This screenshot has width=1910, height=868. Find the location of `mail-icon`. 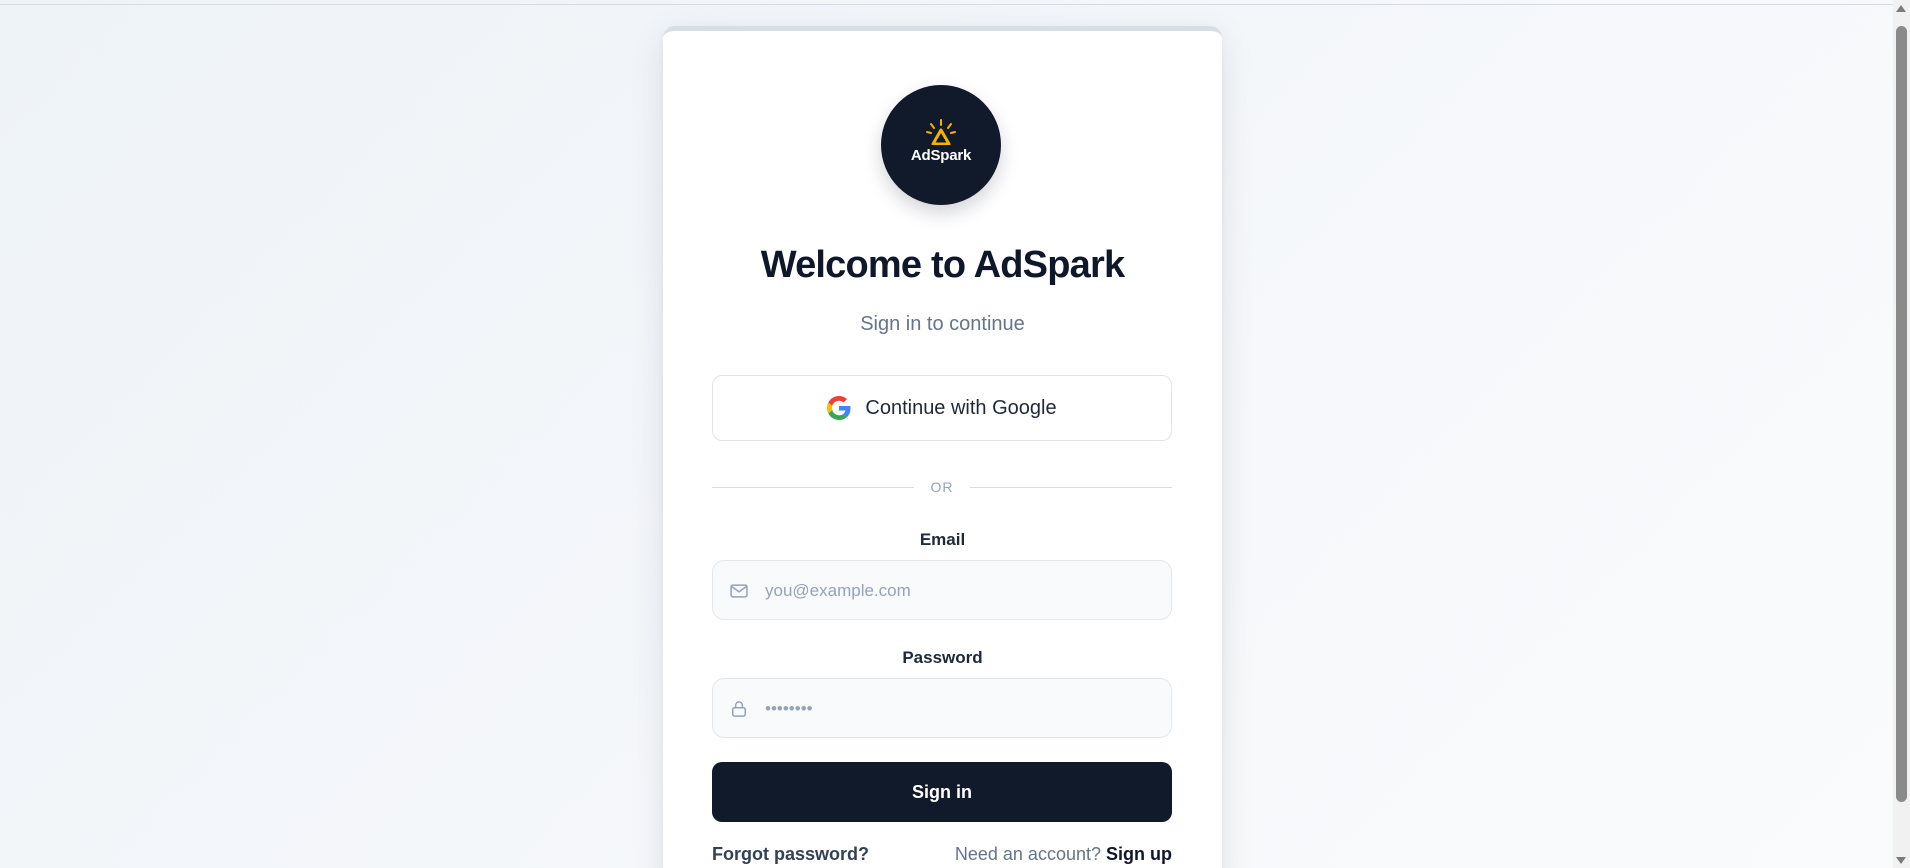

mail-icon is located at coordinates (739, 591).